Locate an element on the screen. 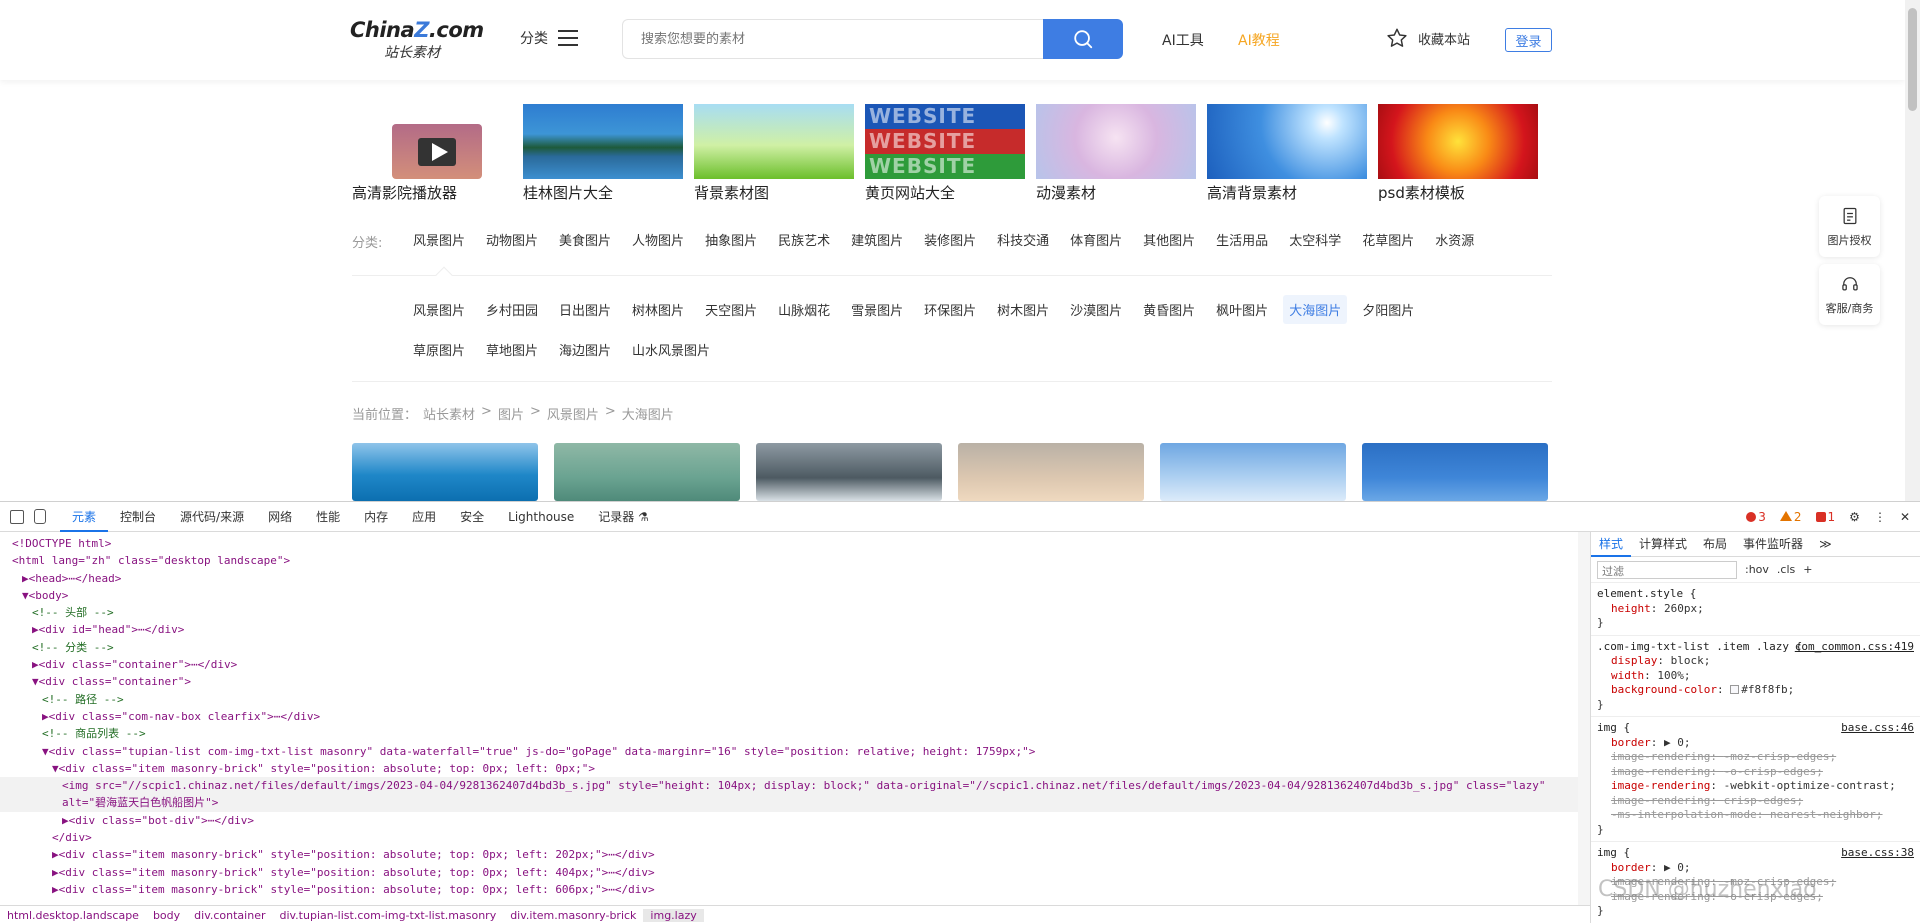  devtools-tab: 源代码/来源 is located at coordinates (212, 517).